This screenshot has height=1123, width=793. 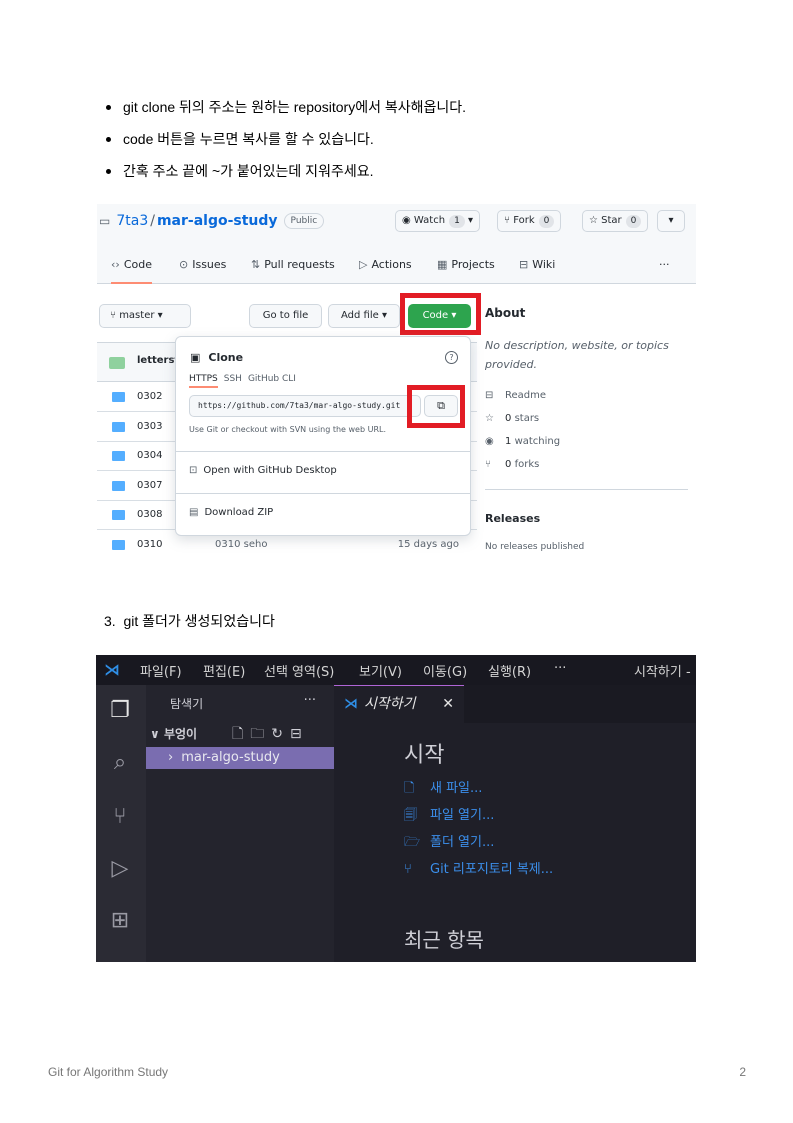 What do you see at coordinates (239, 512) in the screenshot?
I see `download-zip-label: Download ZIP` at bounding box center [239, 512].